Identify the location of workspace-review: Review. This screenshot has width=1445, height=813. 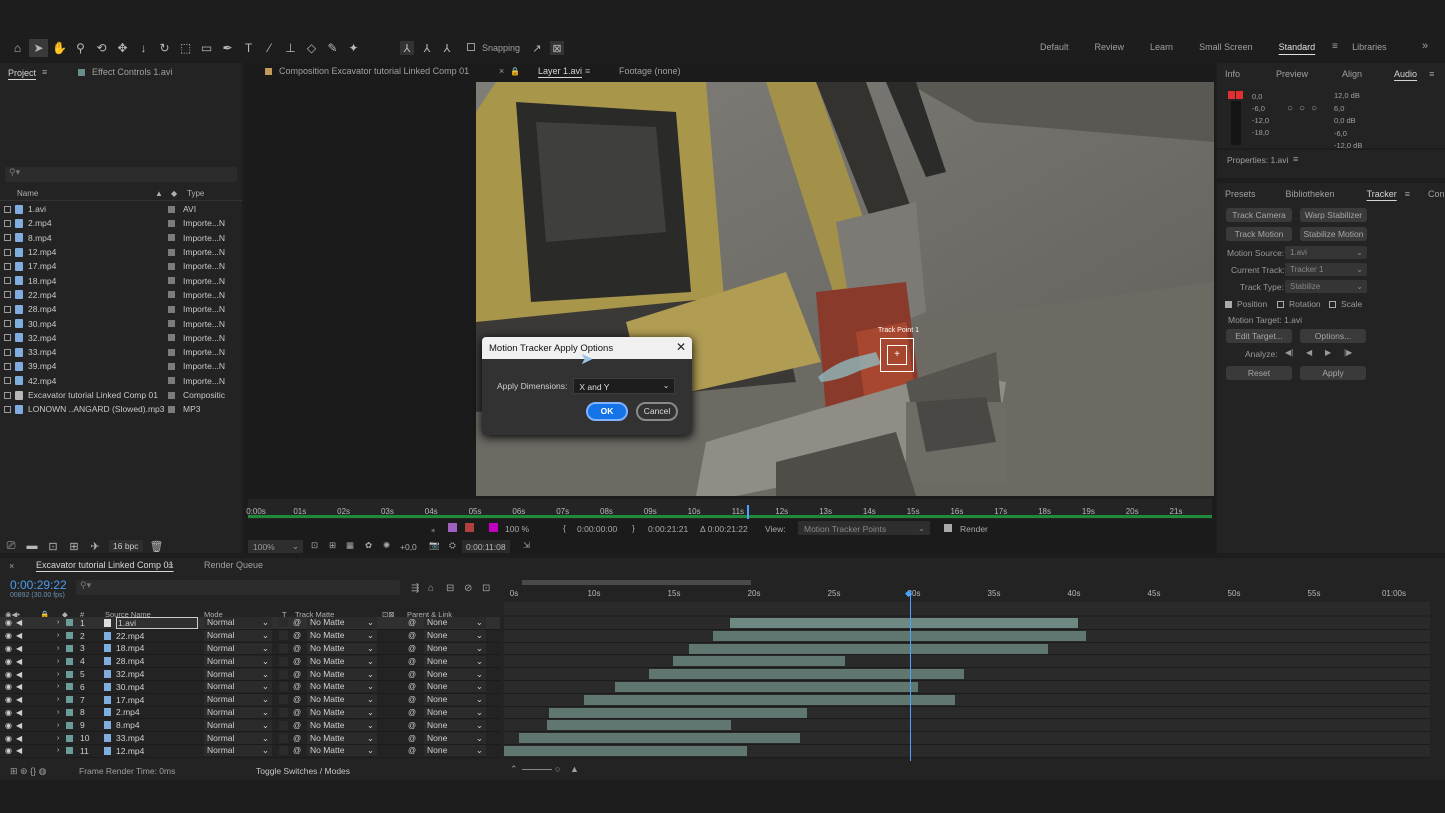
(1110, 47).